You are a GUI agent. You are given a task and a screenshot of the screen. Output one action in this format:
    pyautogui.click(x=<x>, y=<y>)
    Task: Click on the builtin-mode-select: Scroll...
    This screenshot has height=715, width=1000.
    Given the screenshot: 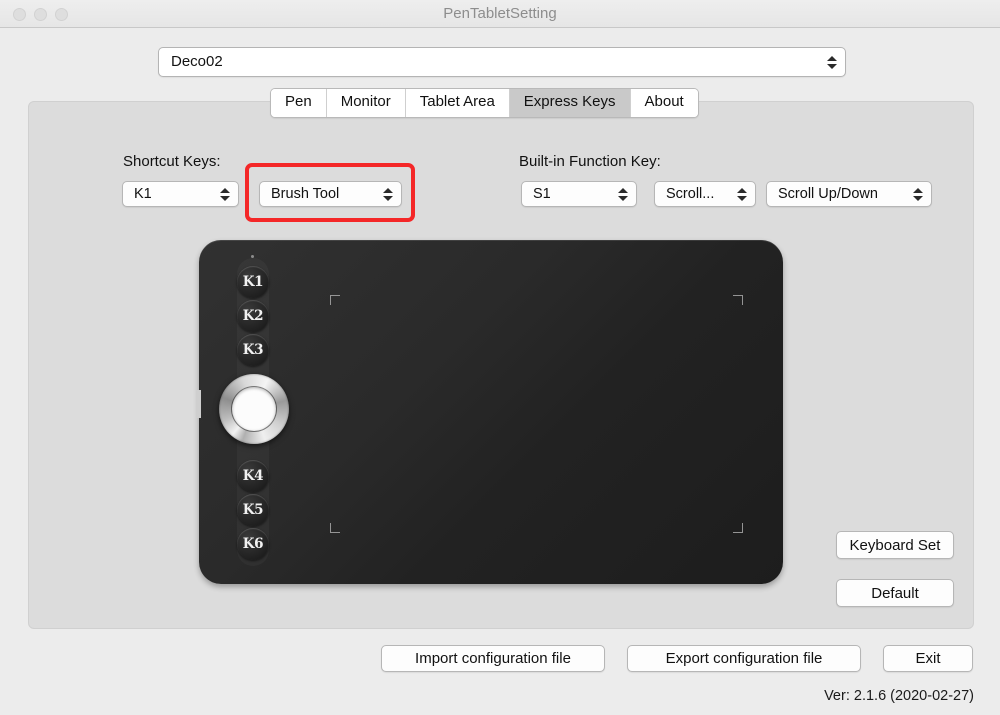 What is the action you would take?
    pyautogui.click(x=705, y=194)
    